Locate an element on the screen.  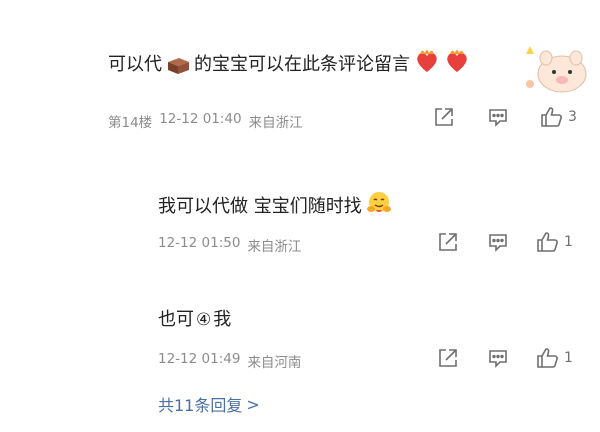
replies-label: 共11条回复 is located at coordinates (200, 405).